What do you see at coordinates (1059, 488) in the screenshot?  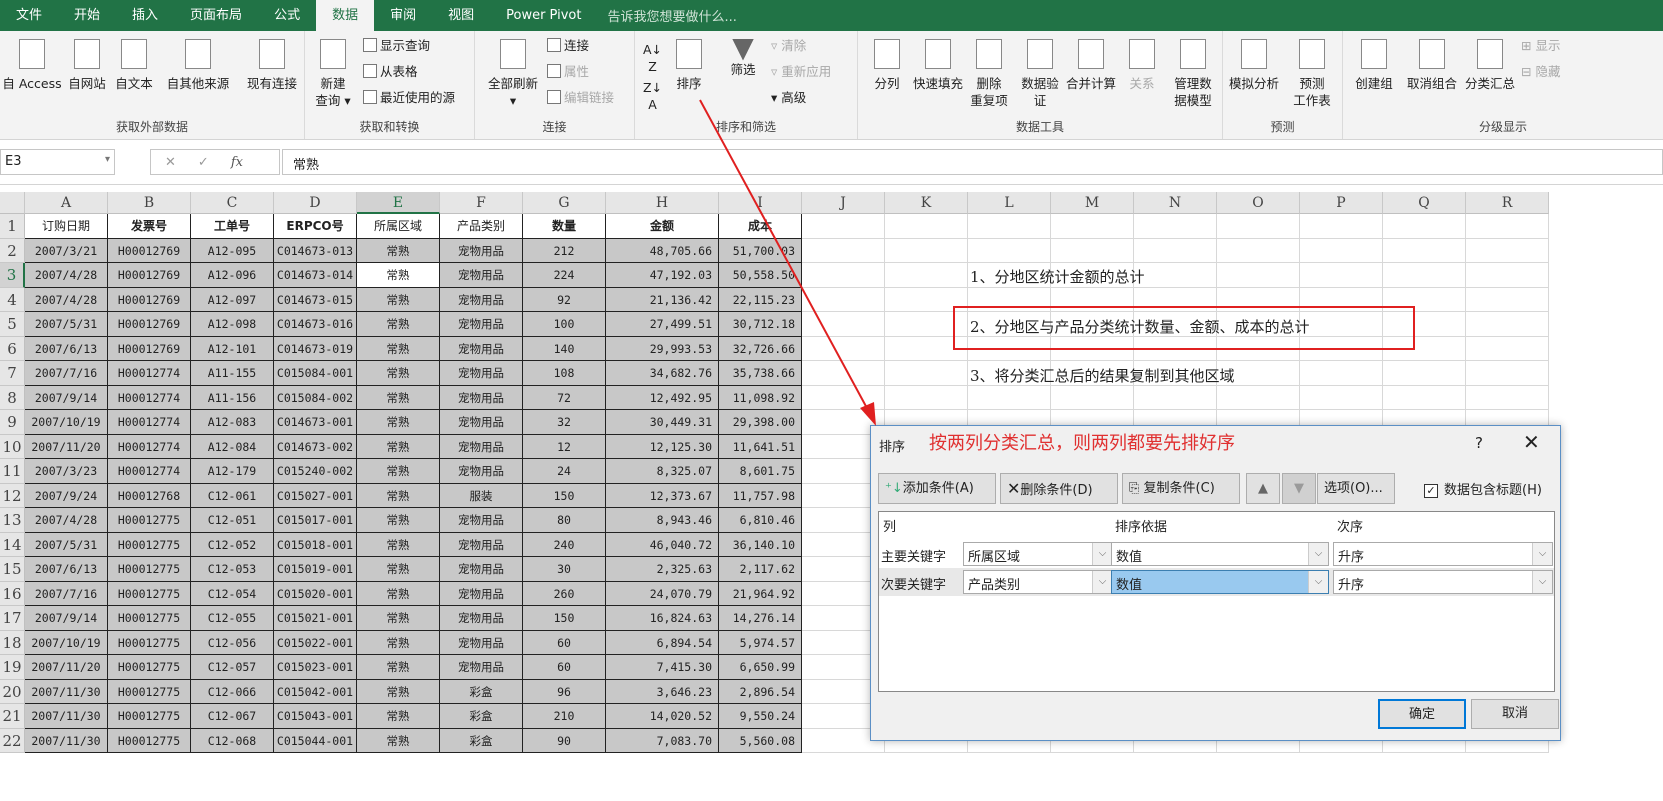 I see `delete-level-button: ✕删除条件(D)` at bounding box center [1059, 488].